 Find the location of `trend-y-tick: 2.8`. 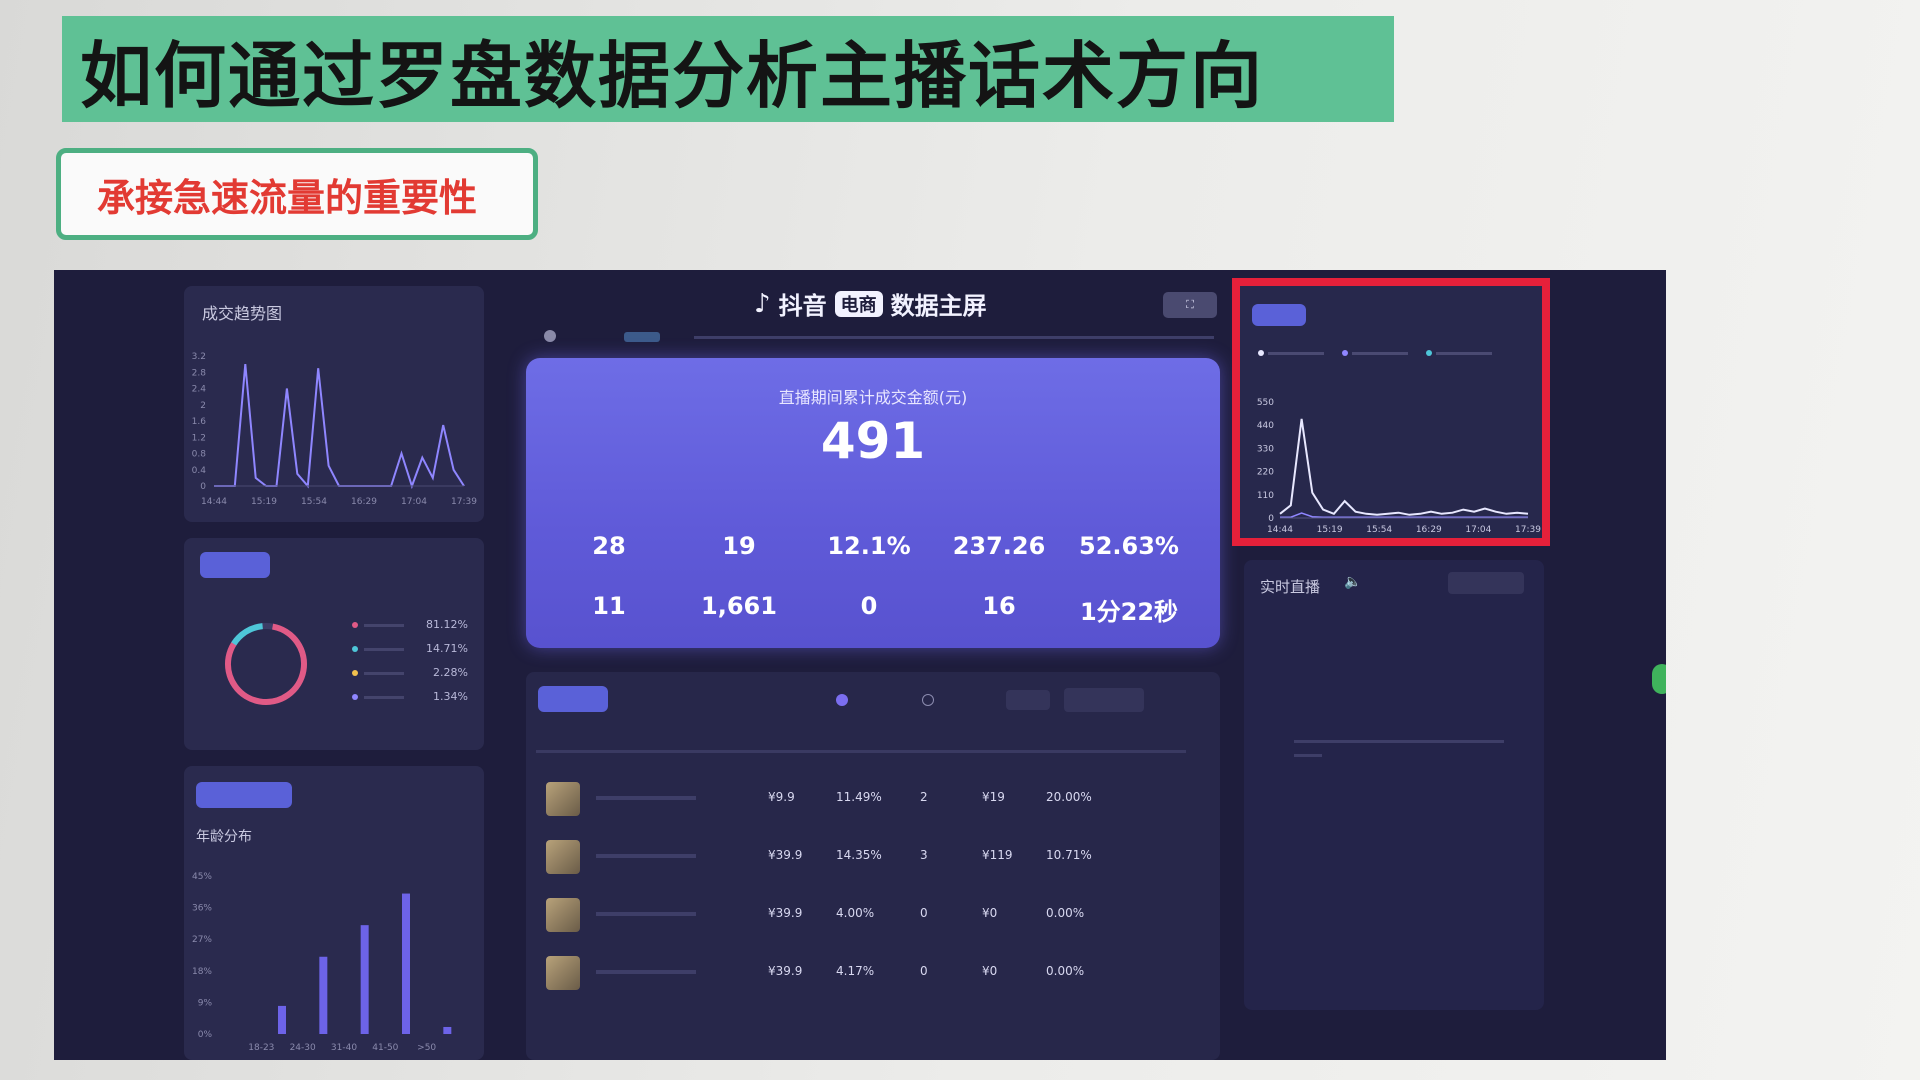

trend-y-tick: 2.8 is located at coordinates (199, 373).